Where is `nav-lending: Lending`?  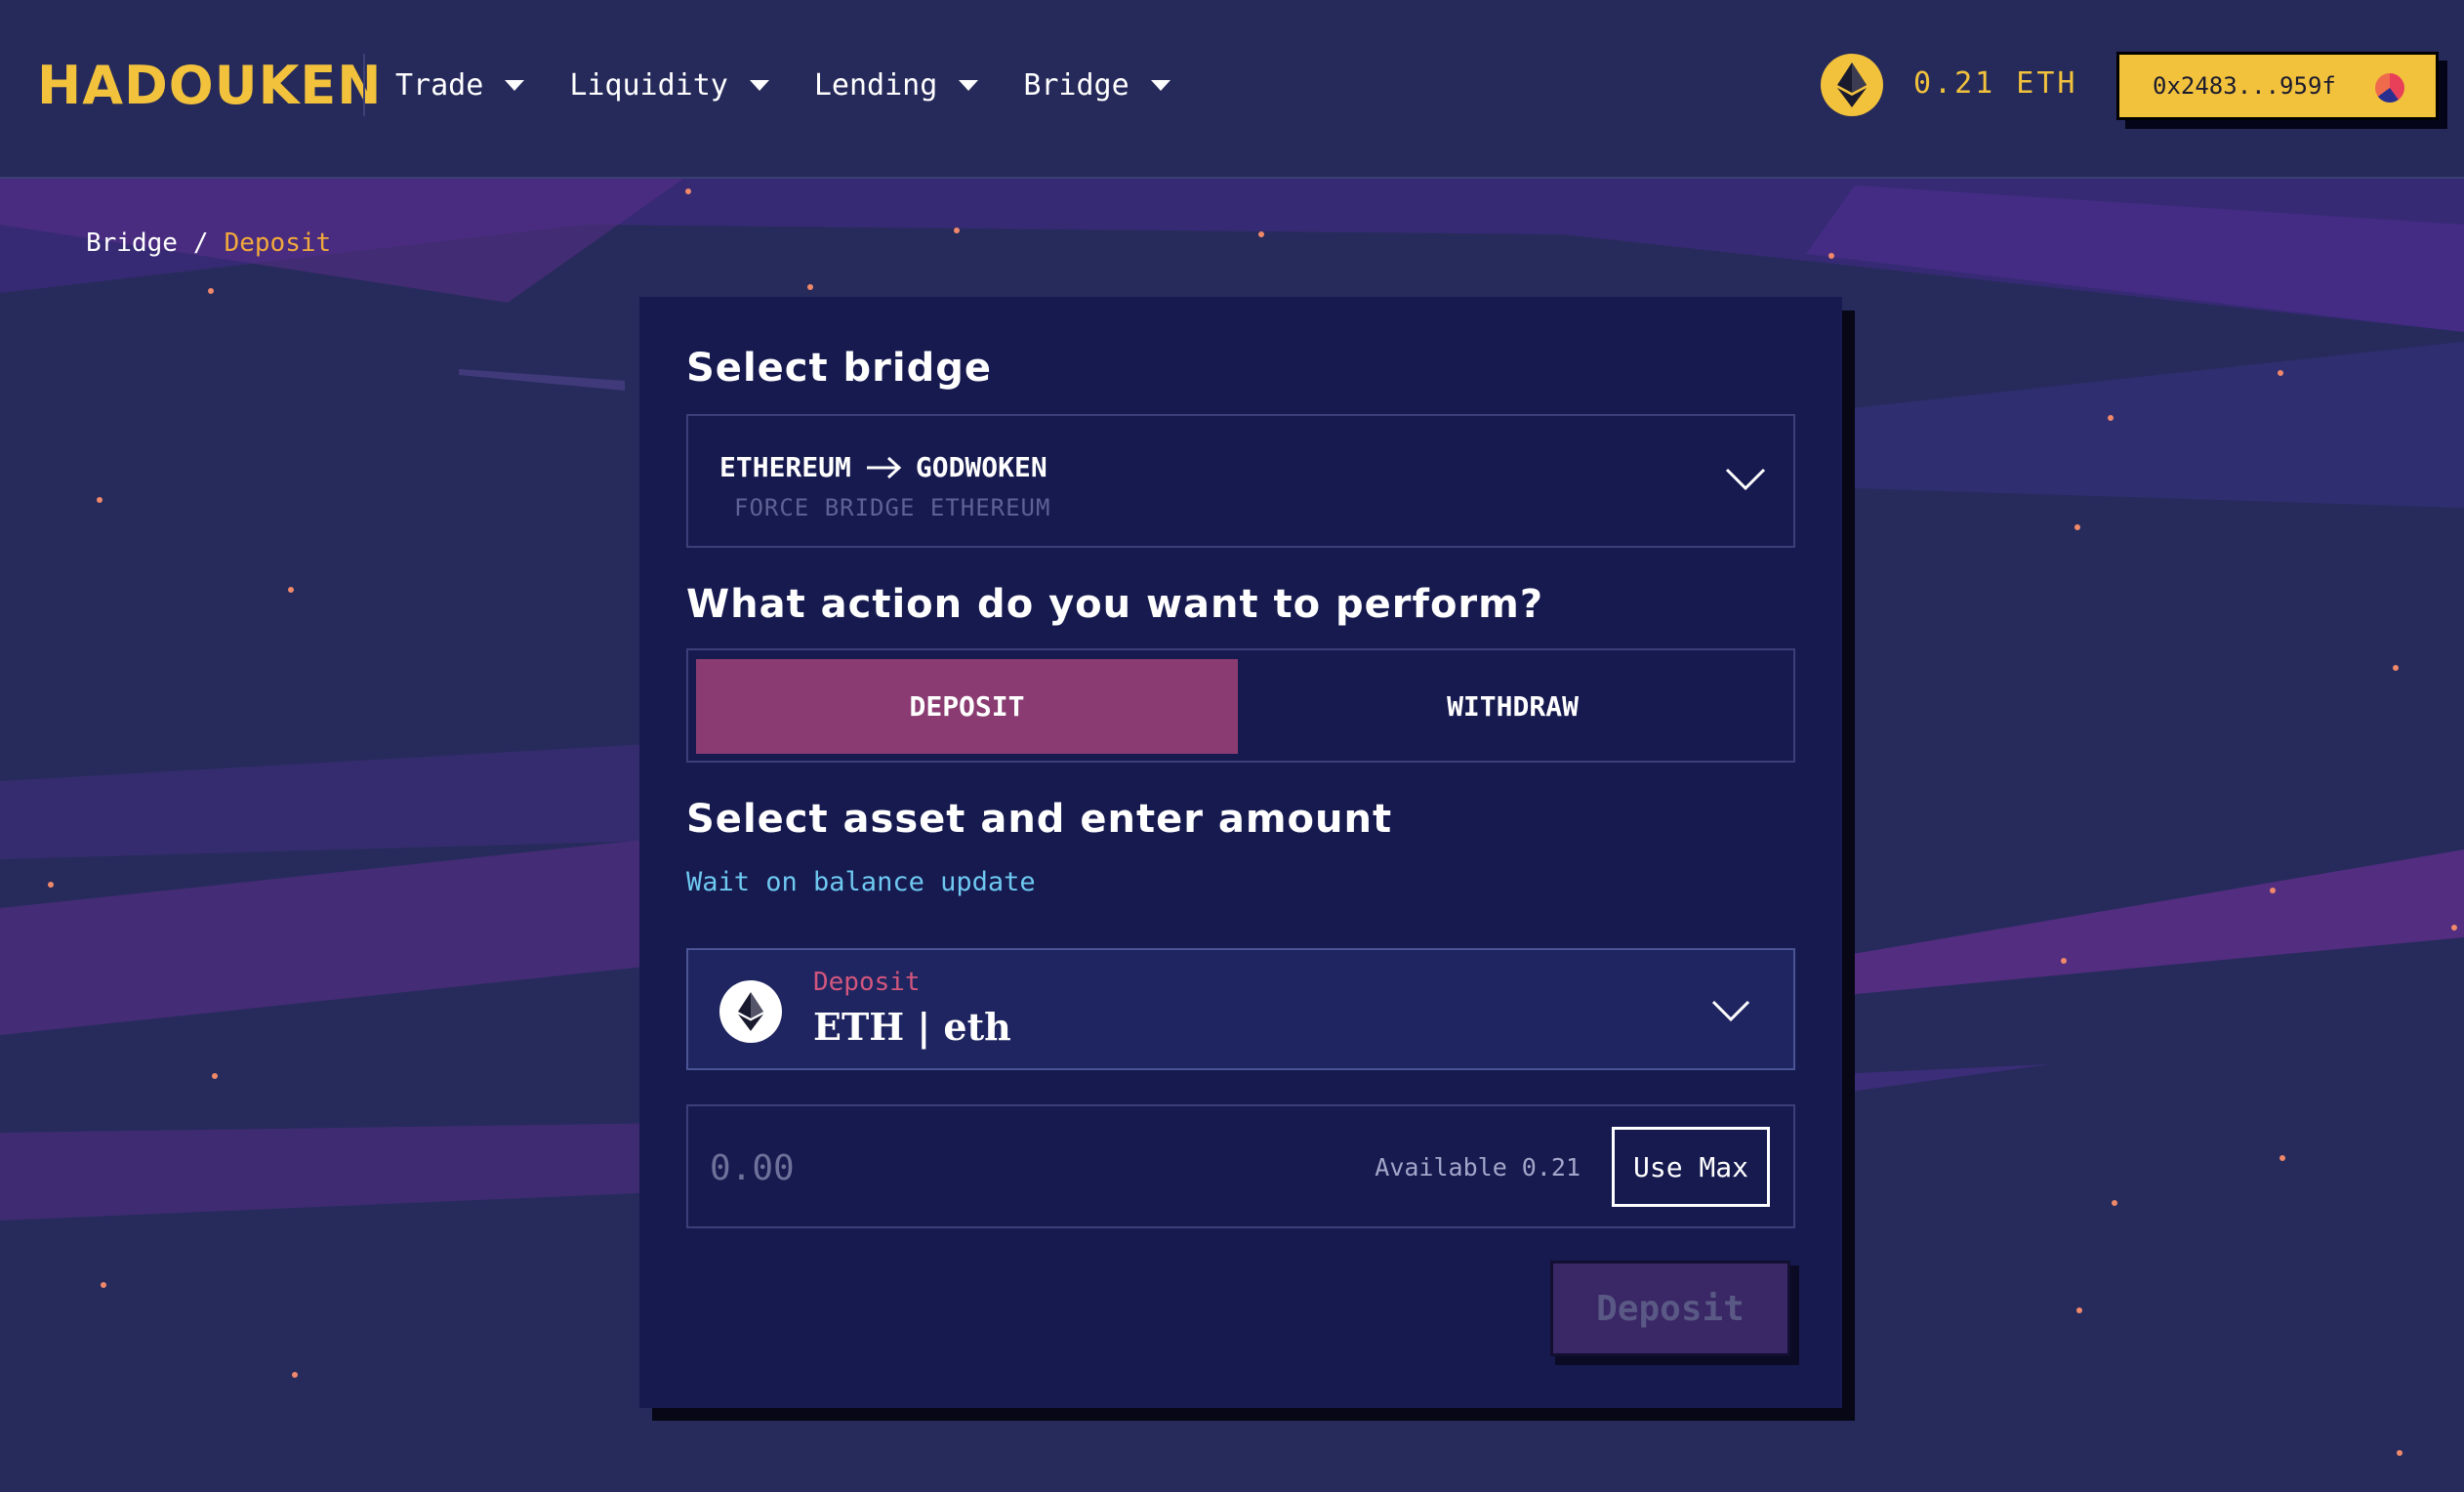 nav-lending: Lending is located at coordinates (896, 85).